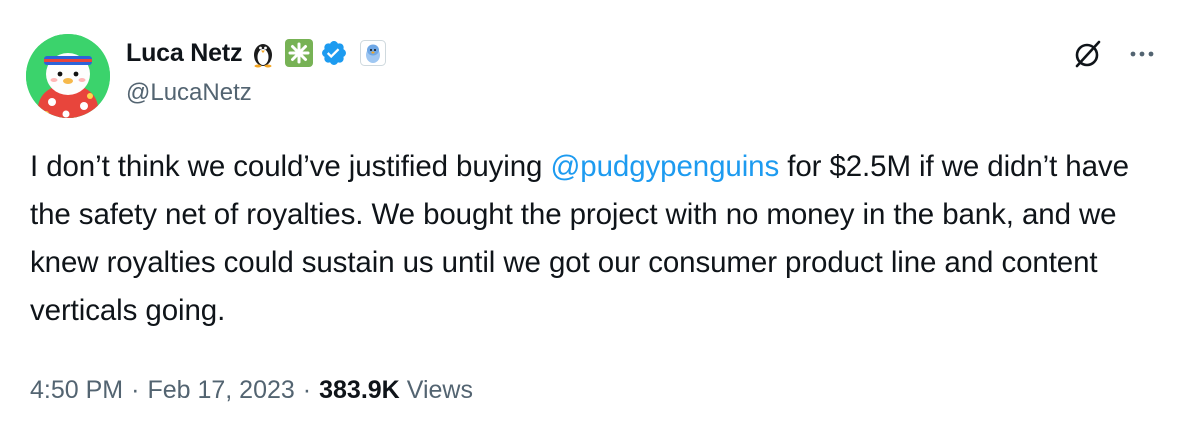  I want to click on author-name-row: Luca Netz, so click(256, 53).